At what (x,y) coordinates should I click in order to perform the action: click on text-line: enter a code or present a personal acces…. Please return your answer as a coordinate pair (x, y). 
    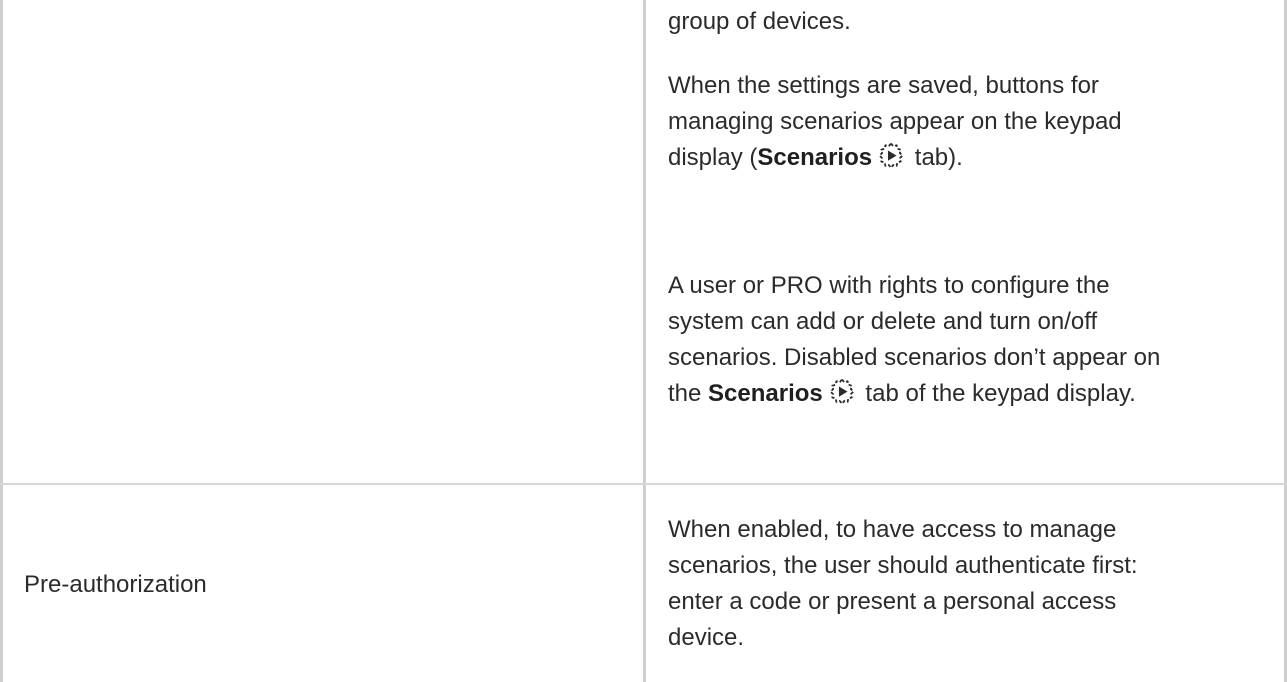
    Looking at the image, I should click on (892, 601).